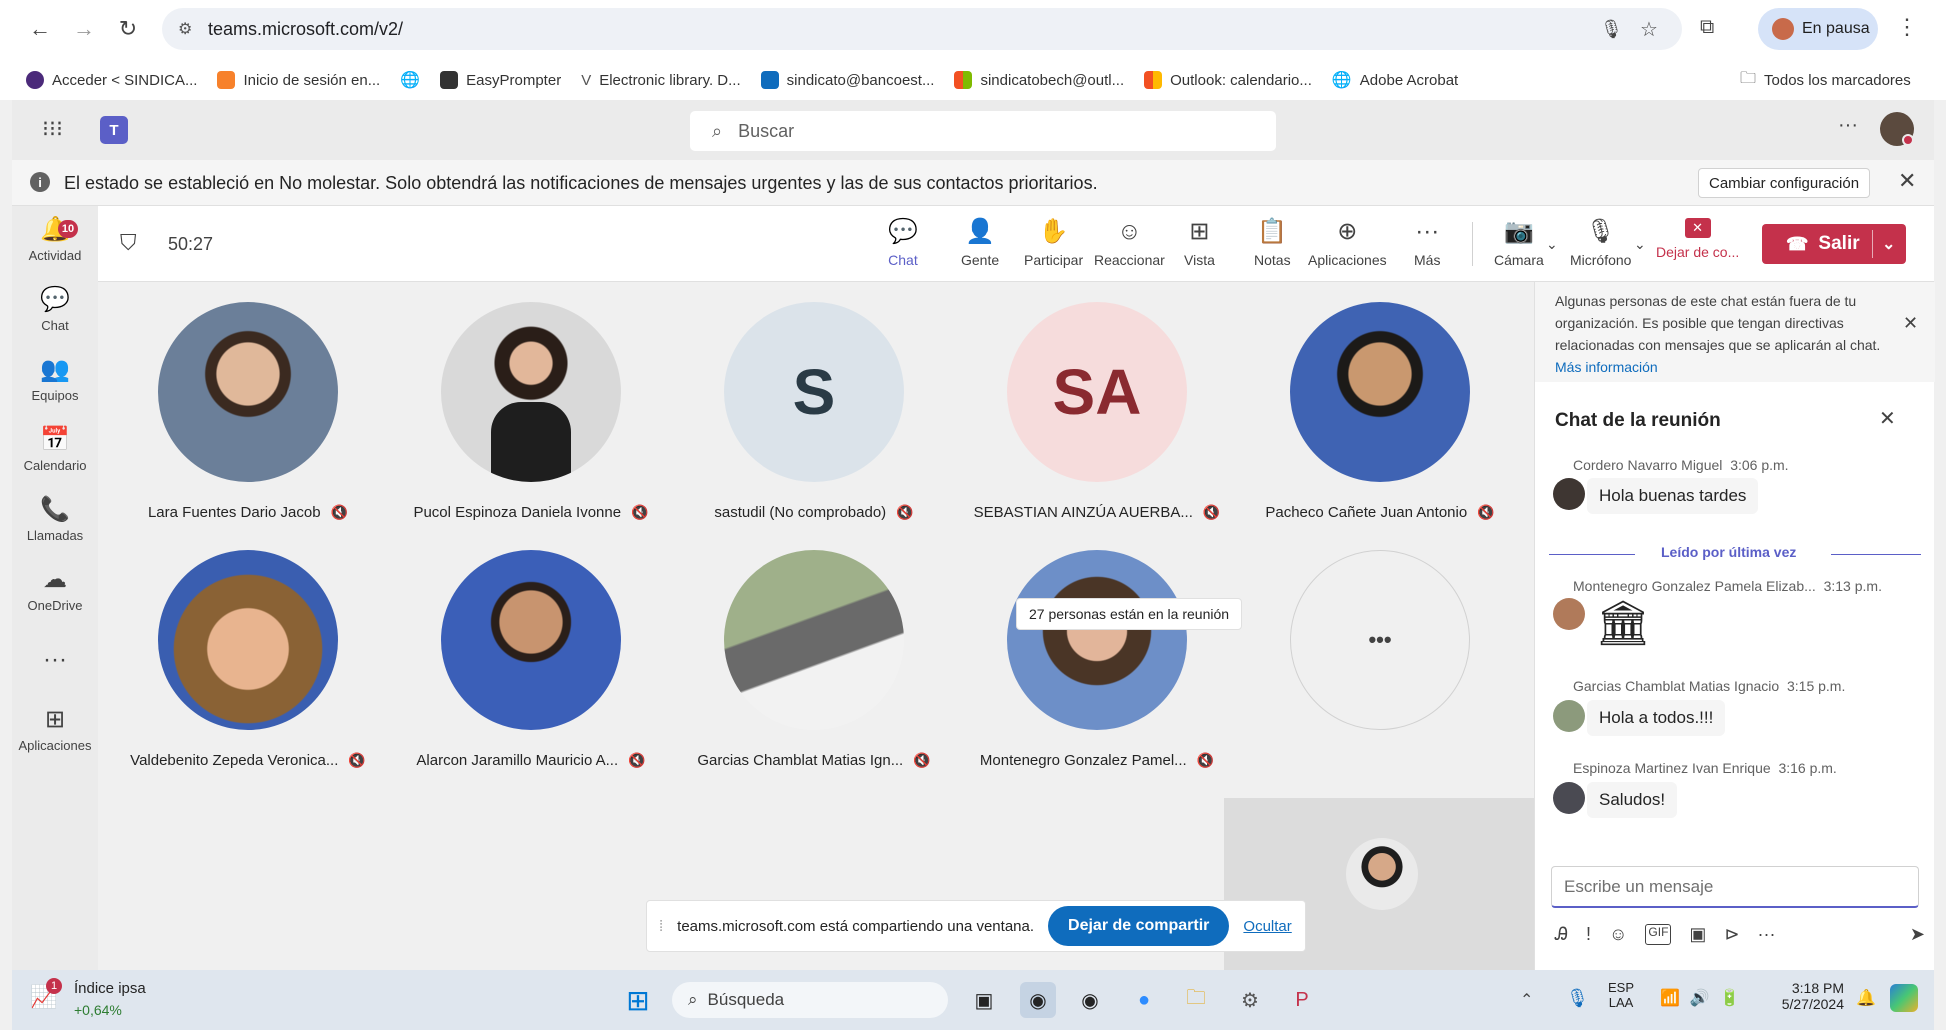  What do you see at coordinates (1302, 1000) in the screenshot?
I see `powerpoint-icon: P` at bounding box center [1302, 1000].